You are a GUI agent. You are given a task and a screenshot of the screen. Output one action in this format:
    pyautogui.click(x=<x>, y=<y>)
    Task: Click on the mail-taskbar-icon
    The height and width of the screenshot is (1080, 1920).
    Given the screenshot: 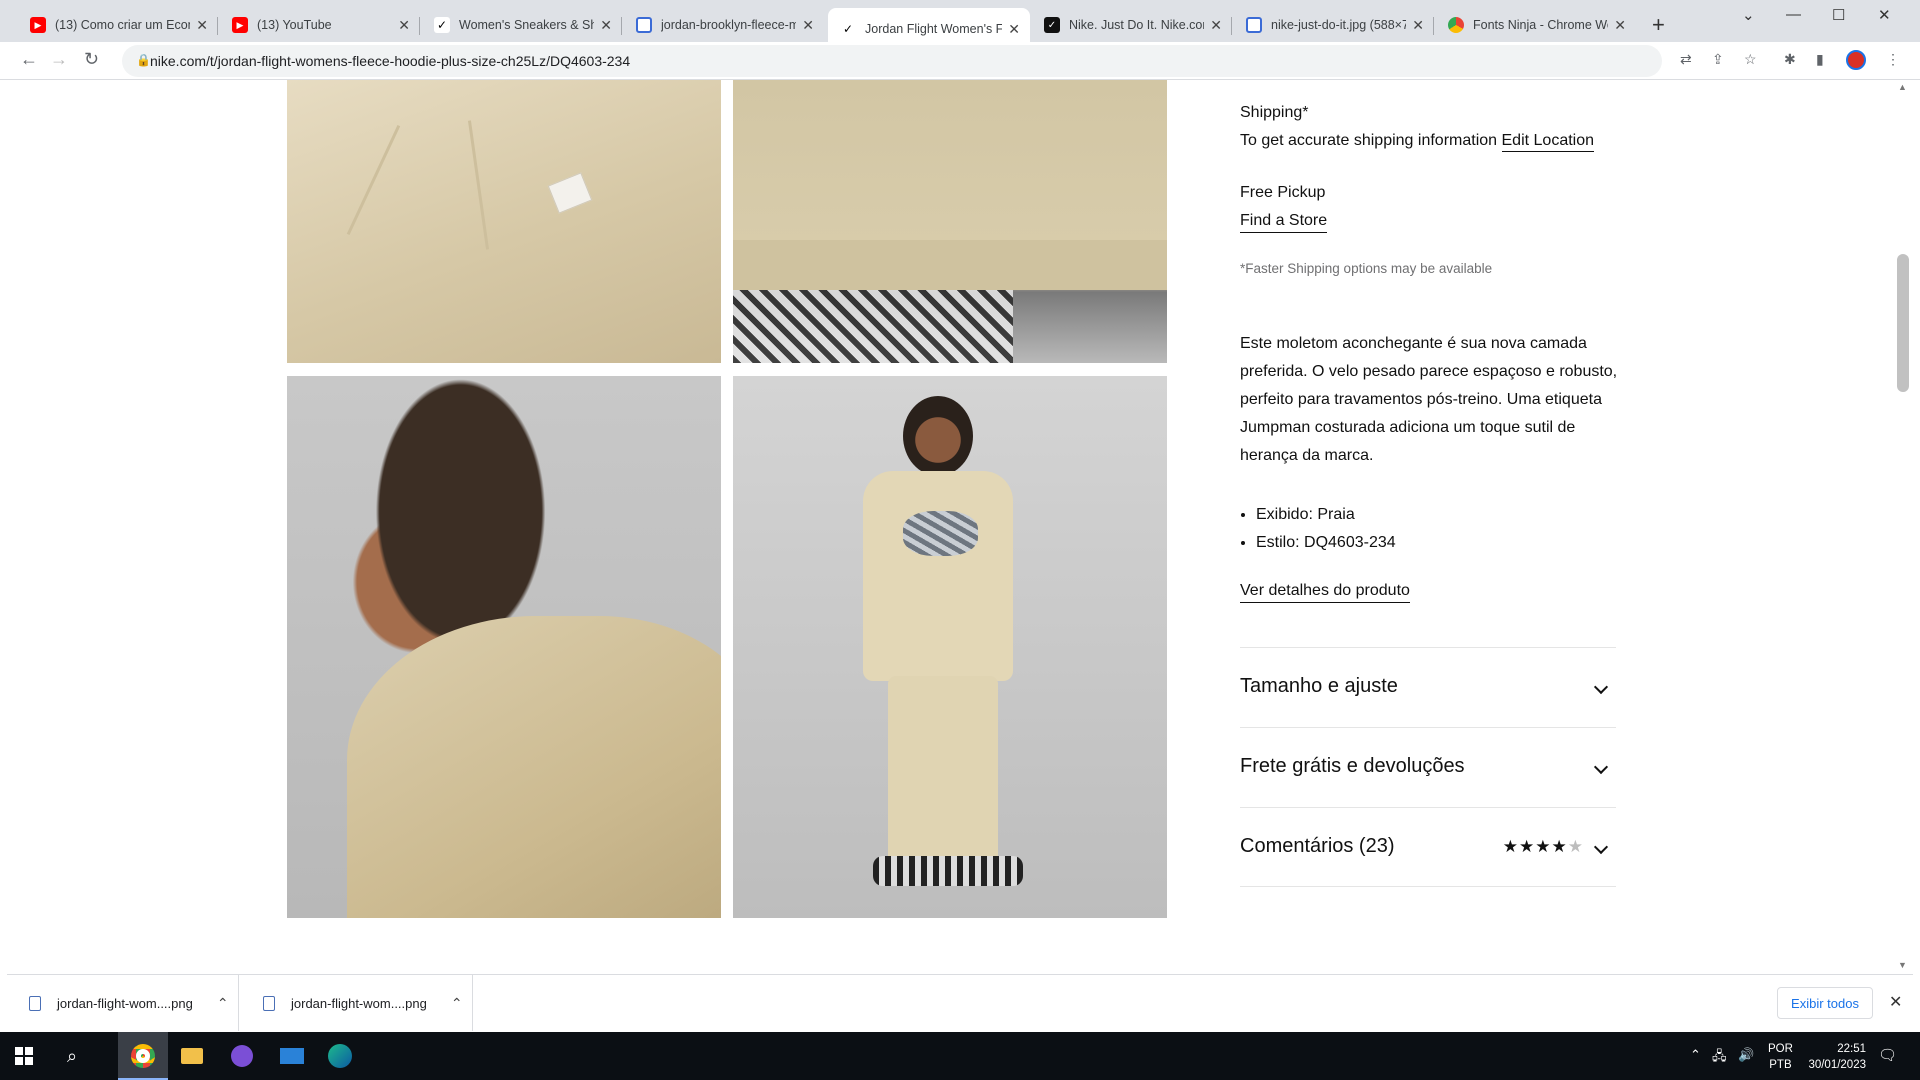 What is the action you would take?
    pyautogui.click(x=292, y=1056)
    